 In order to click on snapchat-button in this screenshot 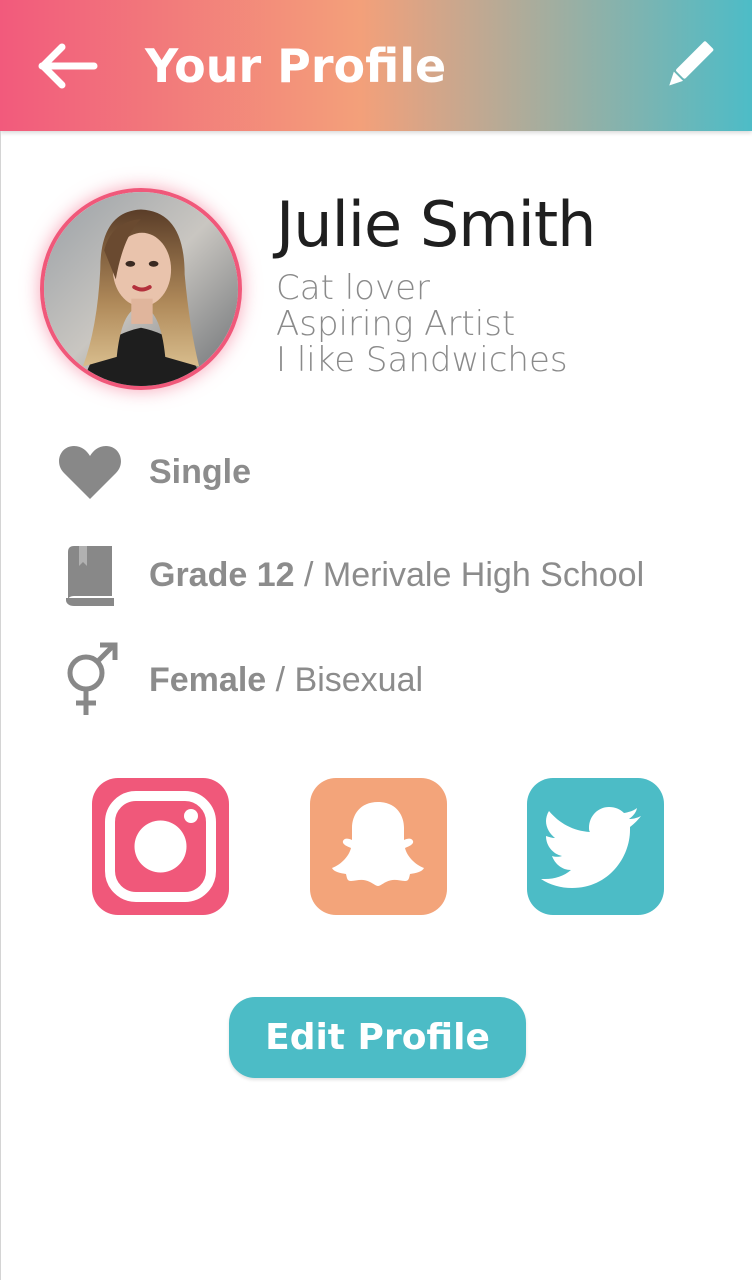, I will do `click(378, 846)`.